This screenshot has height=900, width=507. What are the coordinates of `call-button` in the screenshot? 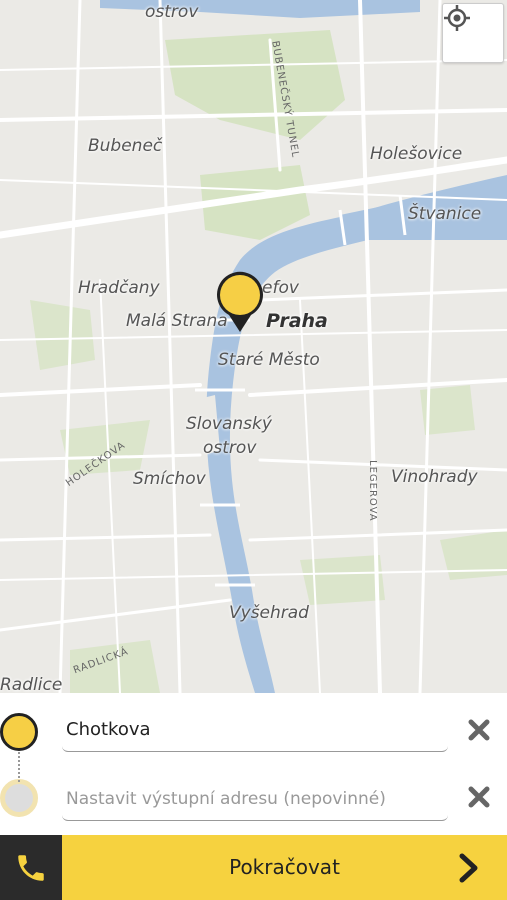 It's located at (31, 867).